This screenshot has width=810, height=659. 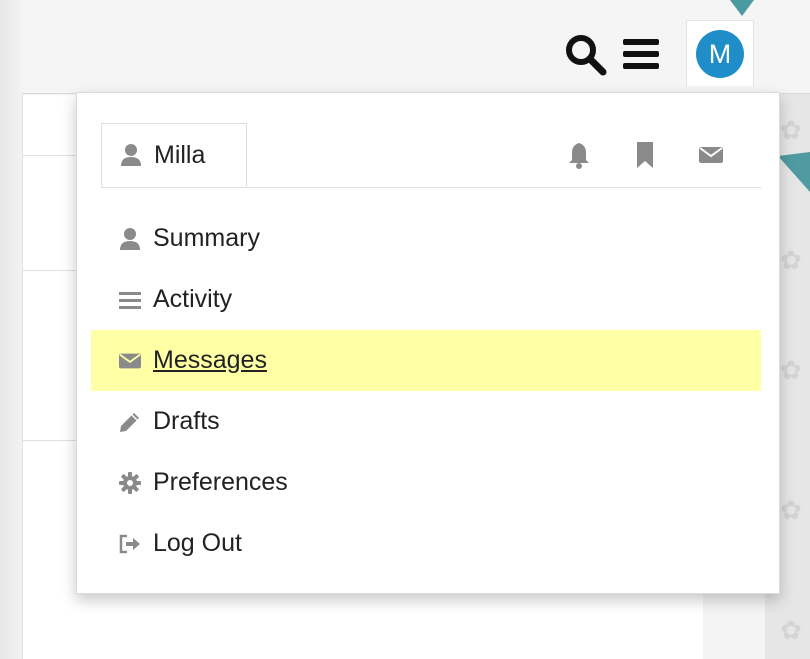 I want to click on menu-item-drafts: Drafts, so click(x=426, y=421).